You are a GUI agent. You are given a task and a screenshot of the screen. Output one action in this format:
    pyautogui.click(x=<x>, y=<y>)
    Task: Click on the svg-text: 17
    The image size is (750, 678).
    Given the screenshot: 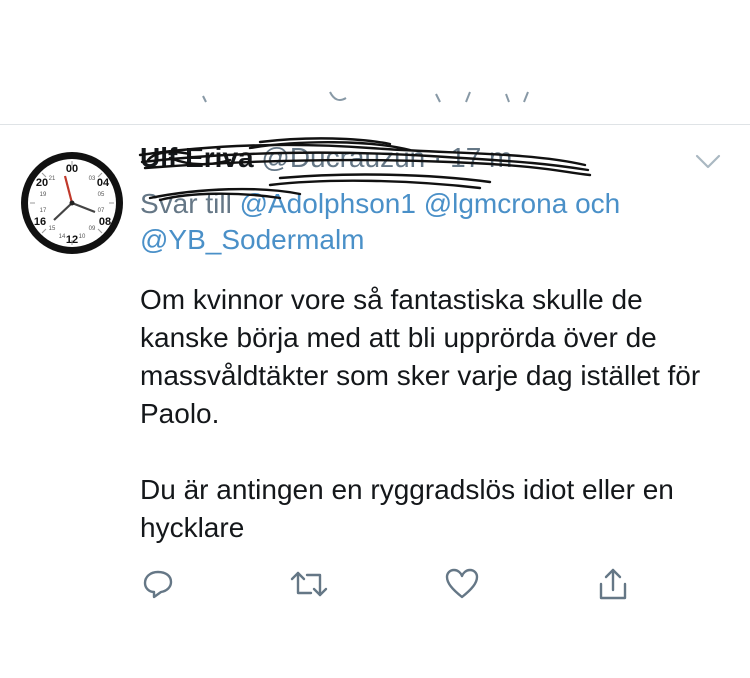 What is the action you would take?
    pyautogui.click(x=43, y=211)
    